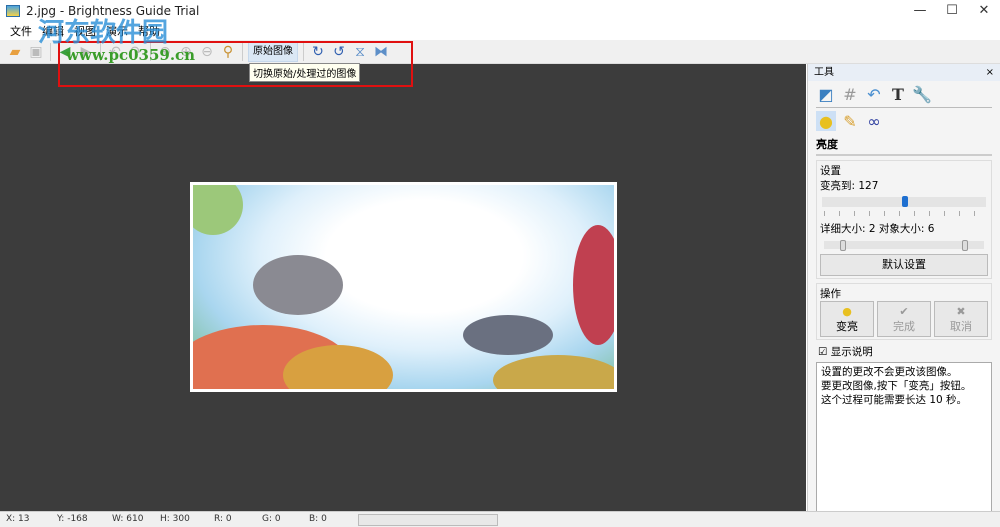 The height and width of the screenshot is (527, 1000). I want to click on size-range-slider, so click(904, 245).